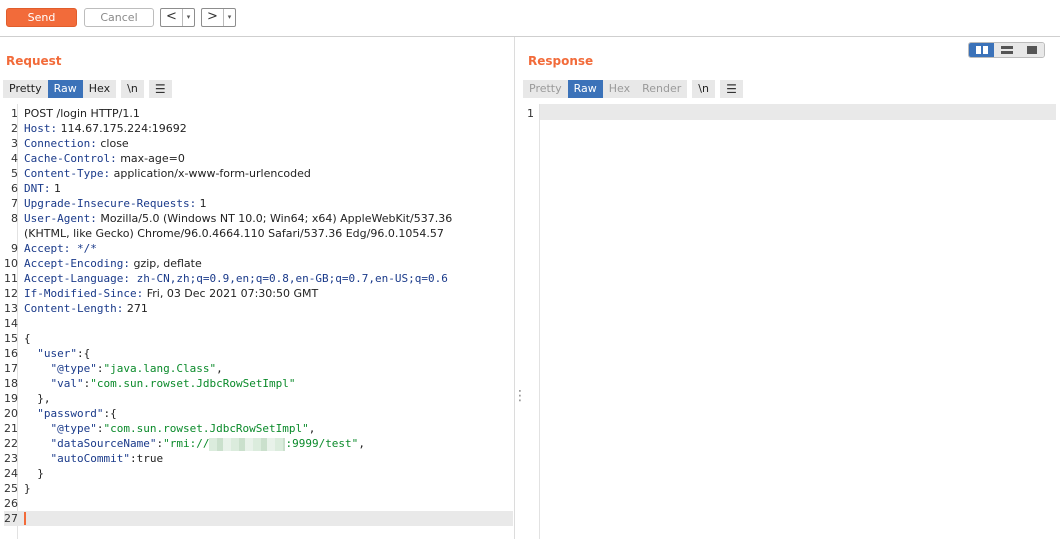 This screenshot has height=539, width=1060. What do you see at coordinates (83, 248) in the screenshot?
I see `header-value: */*` at bounding box center [83, 248].